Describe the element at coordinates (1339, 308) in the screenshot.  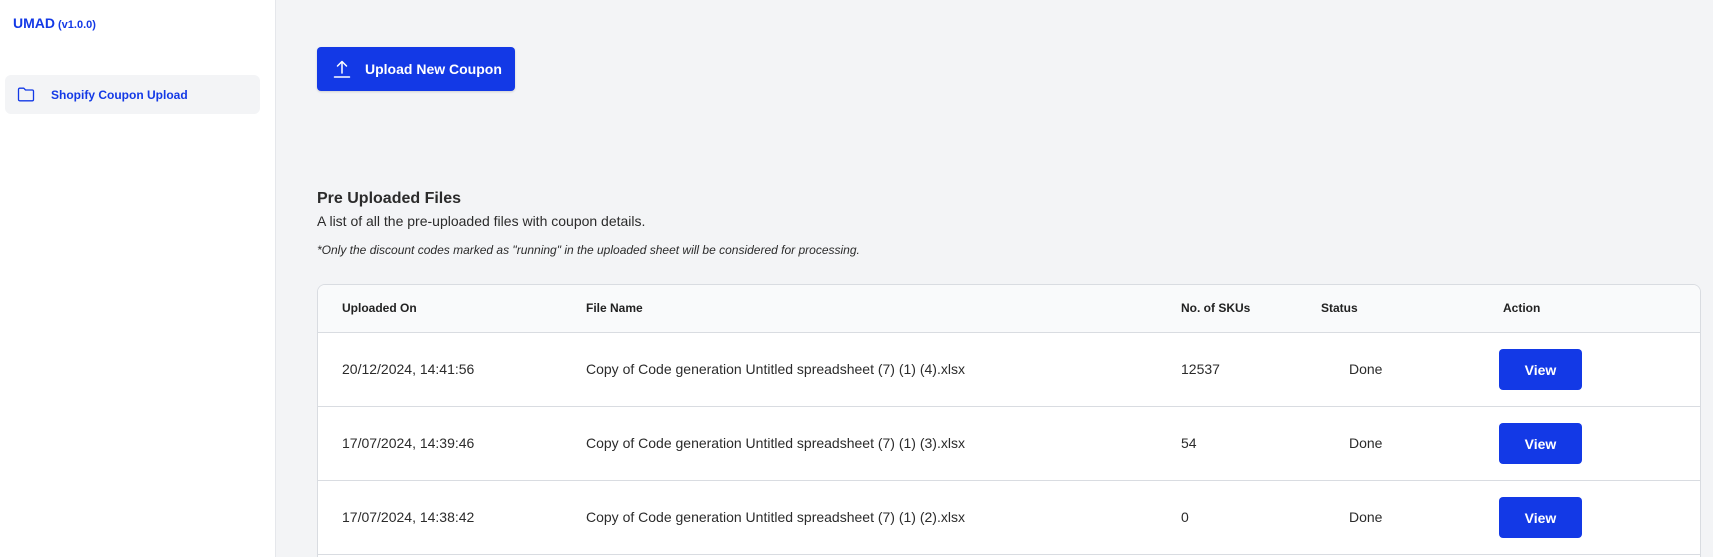
I see `column-header-status: Status` at that location.